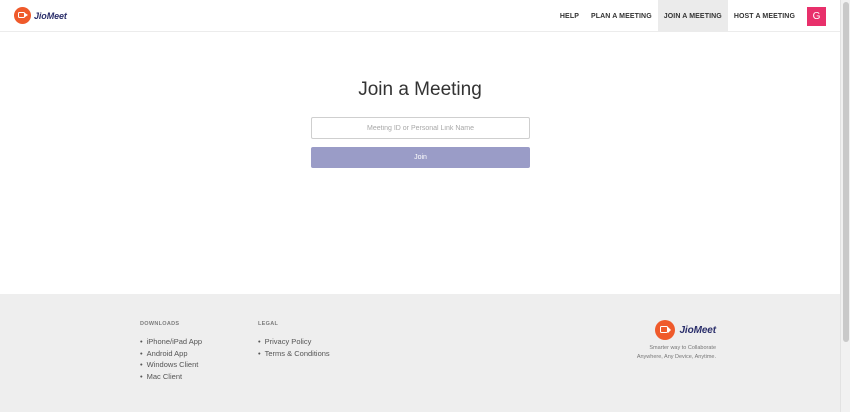  What do you see at coordinates (697, 330) in the screenshot?
I see `footer-brand-name: JioMeet` at bounding box center [697, 330].